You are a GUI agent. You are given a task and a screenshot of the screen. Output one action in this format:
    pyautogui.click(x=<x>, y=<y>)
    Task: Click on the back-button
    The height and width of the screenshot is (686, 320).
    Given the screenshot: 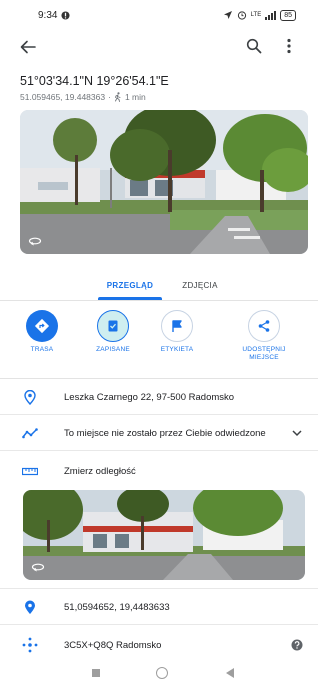 What is the action you would take?
    pyautogui.click(x=31, y=49)
    